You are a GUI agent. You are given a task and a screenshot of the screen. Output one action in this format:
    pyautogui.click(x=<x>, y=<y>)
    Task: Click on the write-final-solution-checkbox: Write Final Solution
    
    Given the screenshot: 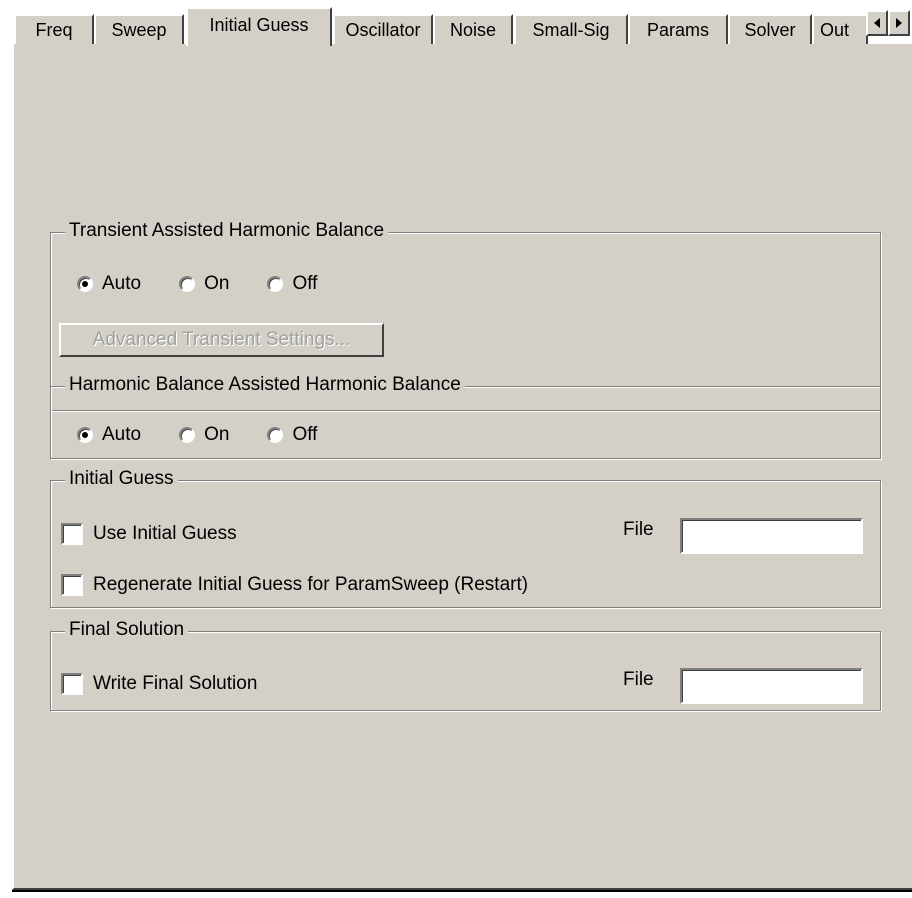 What is the action you would take?
    pyautogui.click(x=159, y=684)
    